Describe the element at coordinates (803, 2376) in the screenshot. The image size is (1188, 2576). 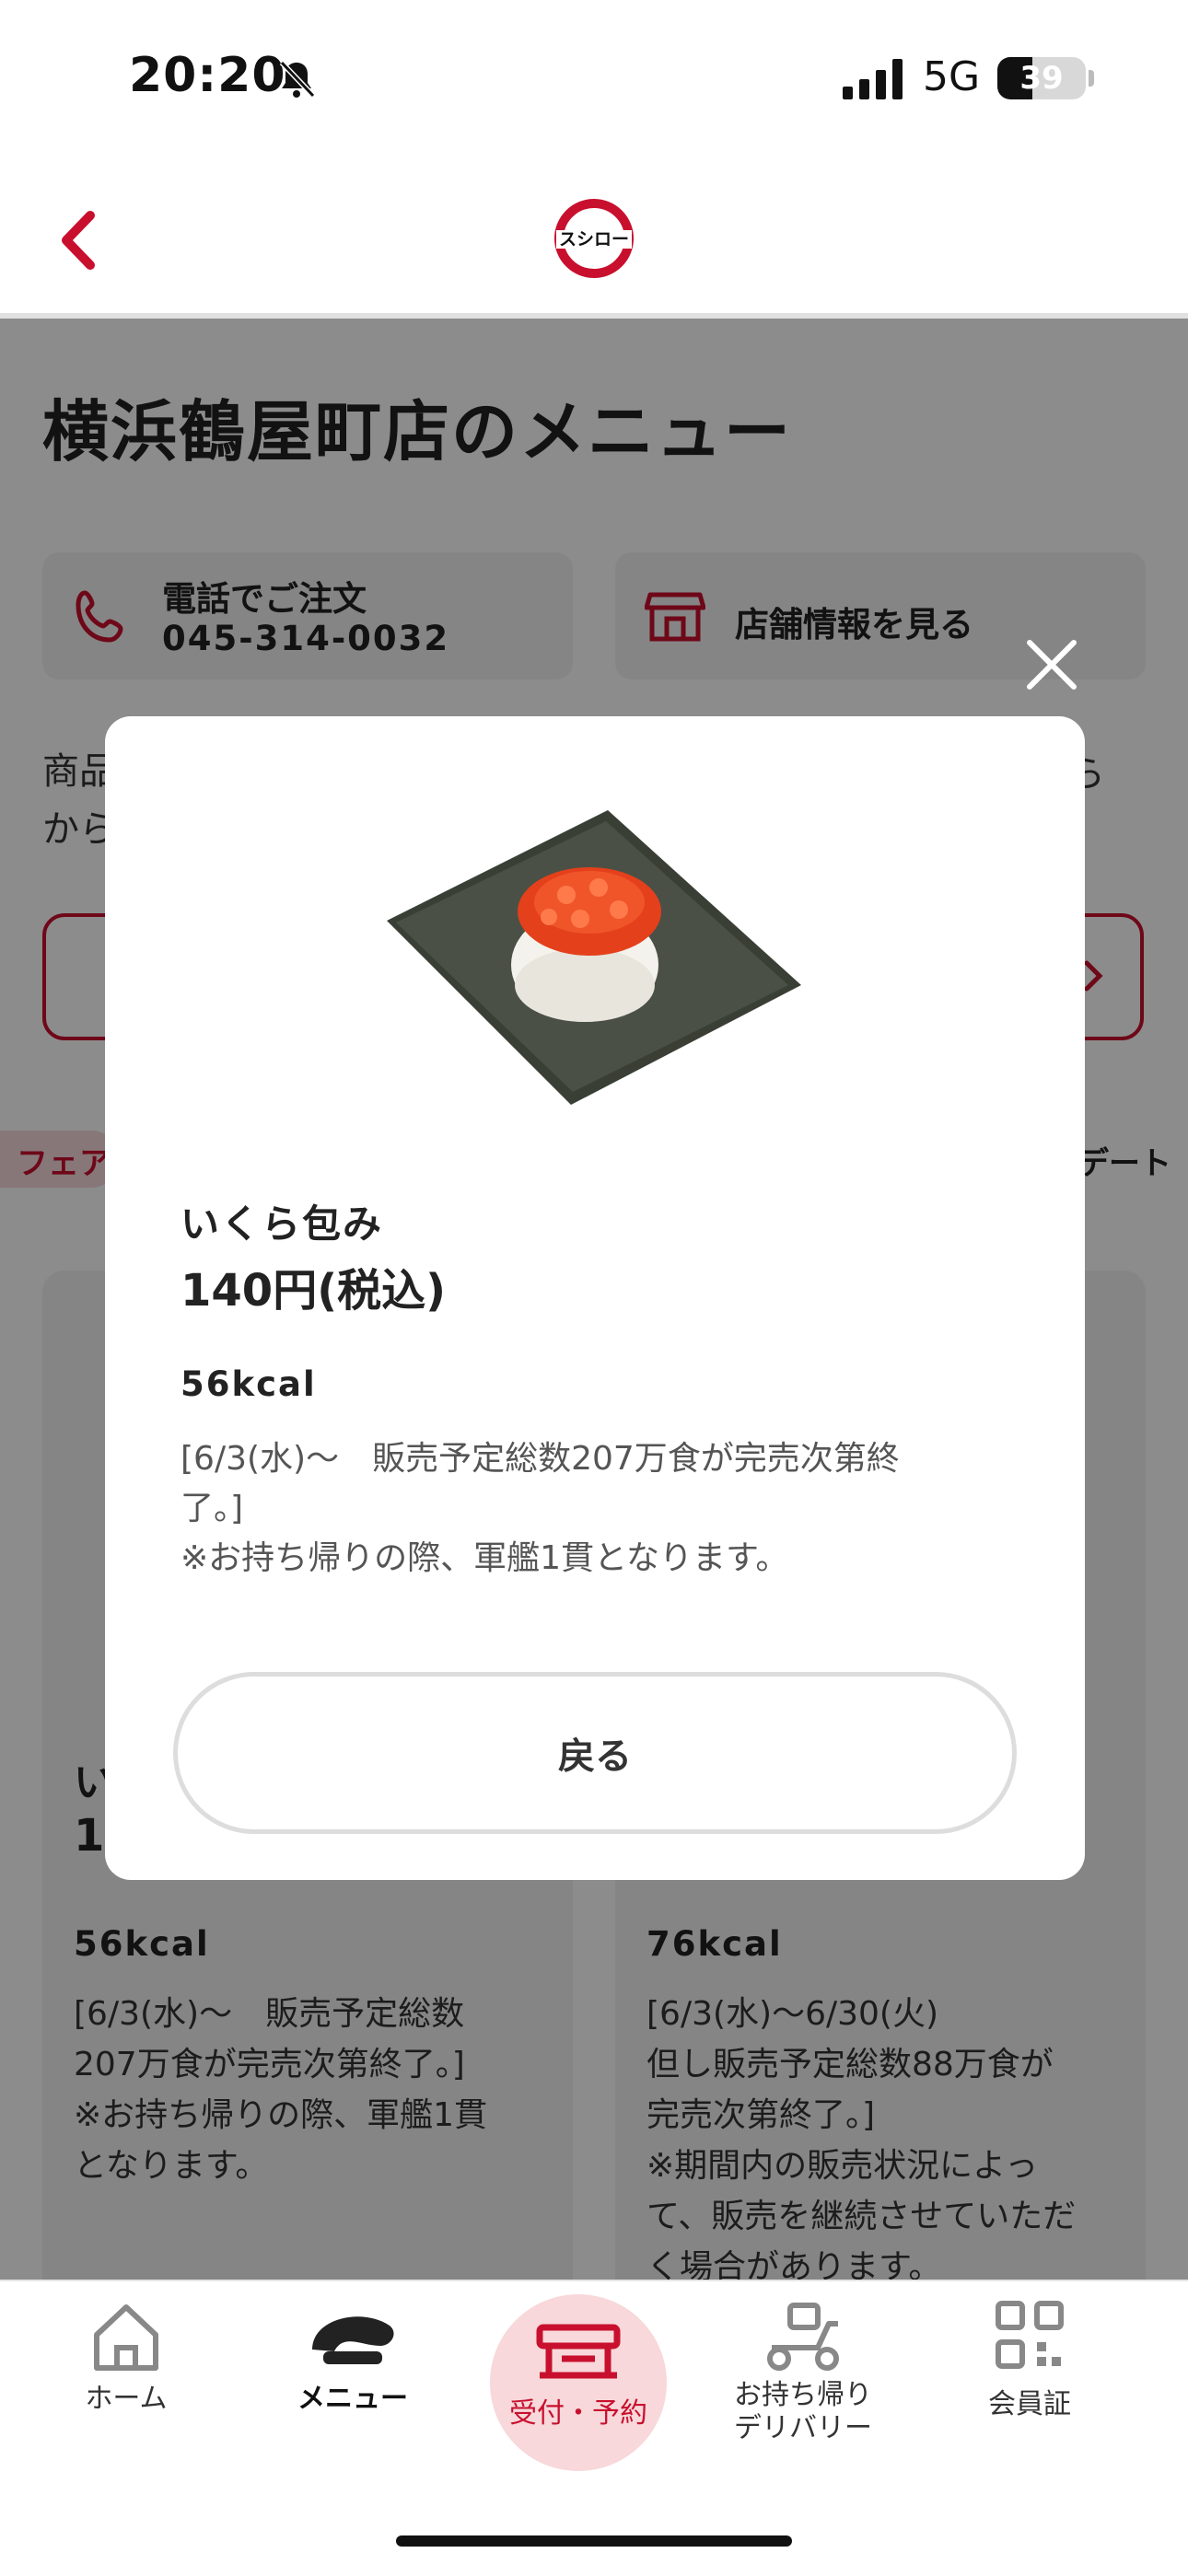
I see `nav-takeout: お持ち帰り デリバリー` at that location.